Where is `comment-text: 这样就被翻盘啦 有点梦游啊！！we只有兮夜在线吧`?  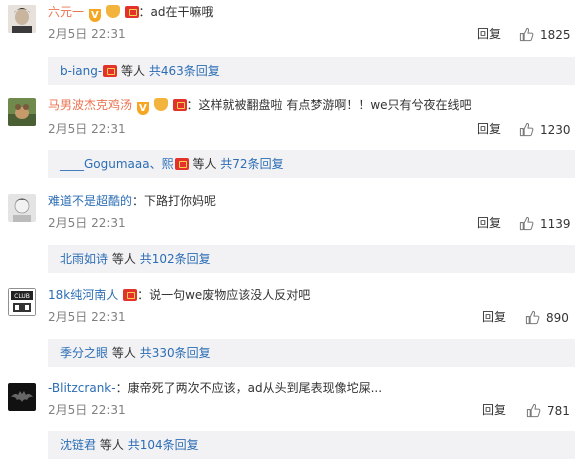 comment-text: 这样就被翻盘啦 有点梦游啊！！we只有兮夜在线吧 is located at coordinates (335, 105).